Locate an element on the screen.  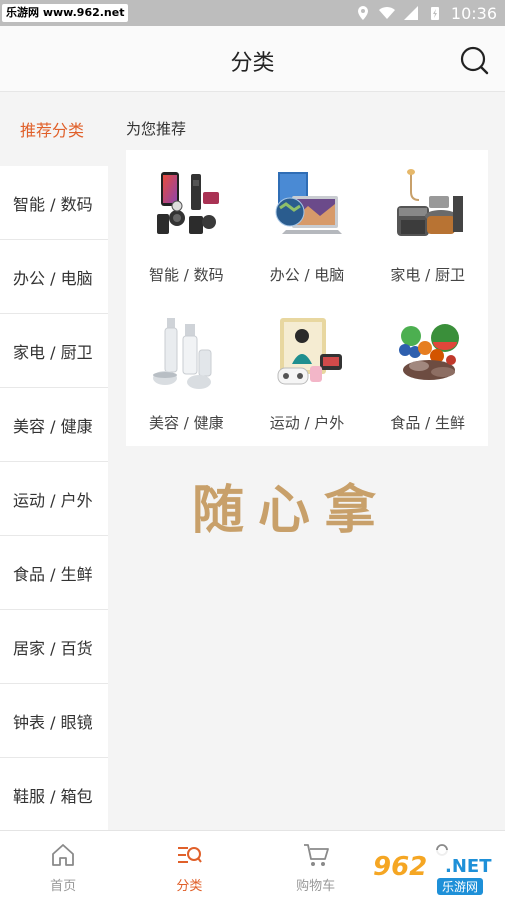
watermark-site-name: 乐游网 is located at coordinates (460, 886).